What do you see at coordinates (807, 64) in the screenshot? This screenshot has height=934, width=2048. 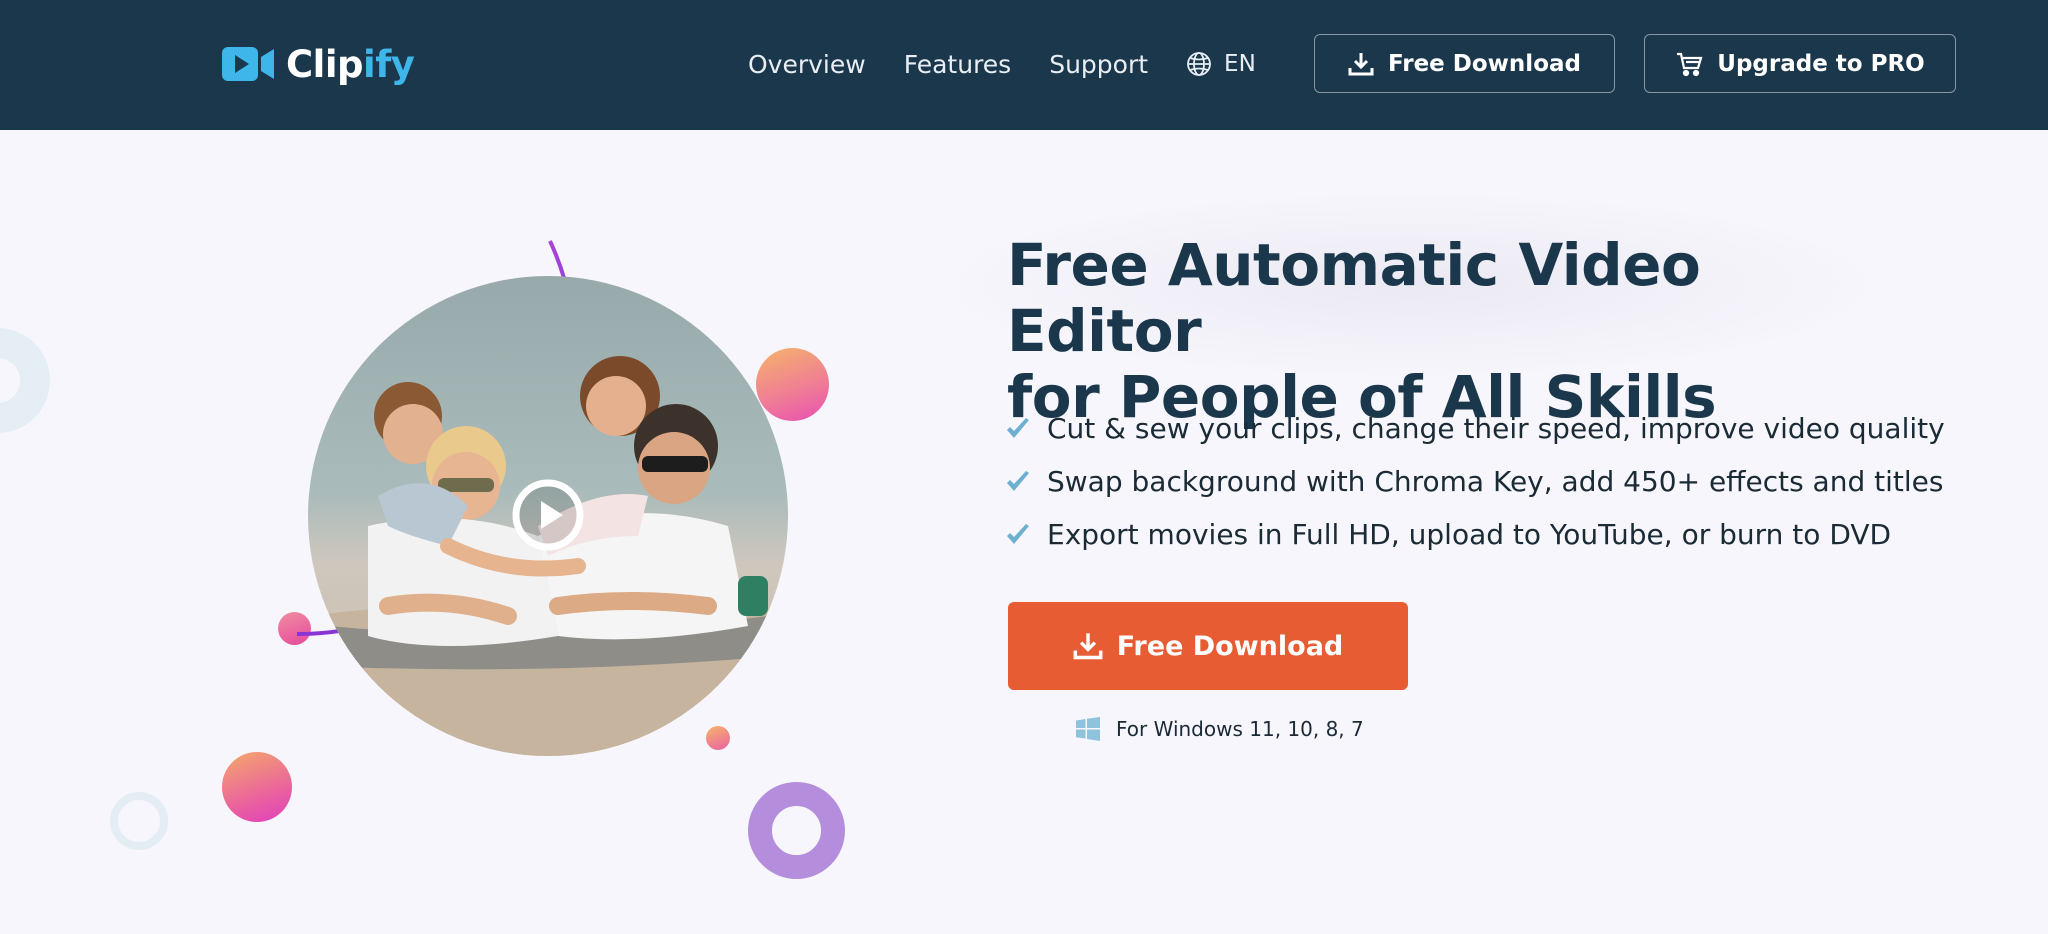 I see `nav-overview: Overview` at bounding box center [807, 64].